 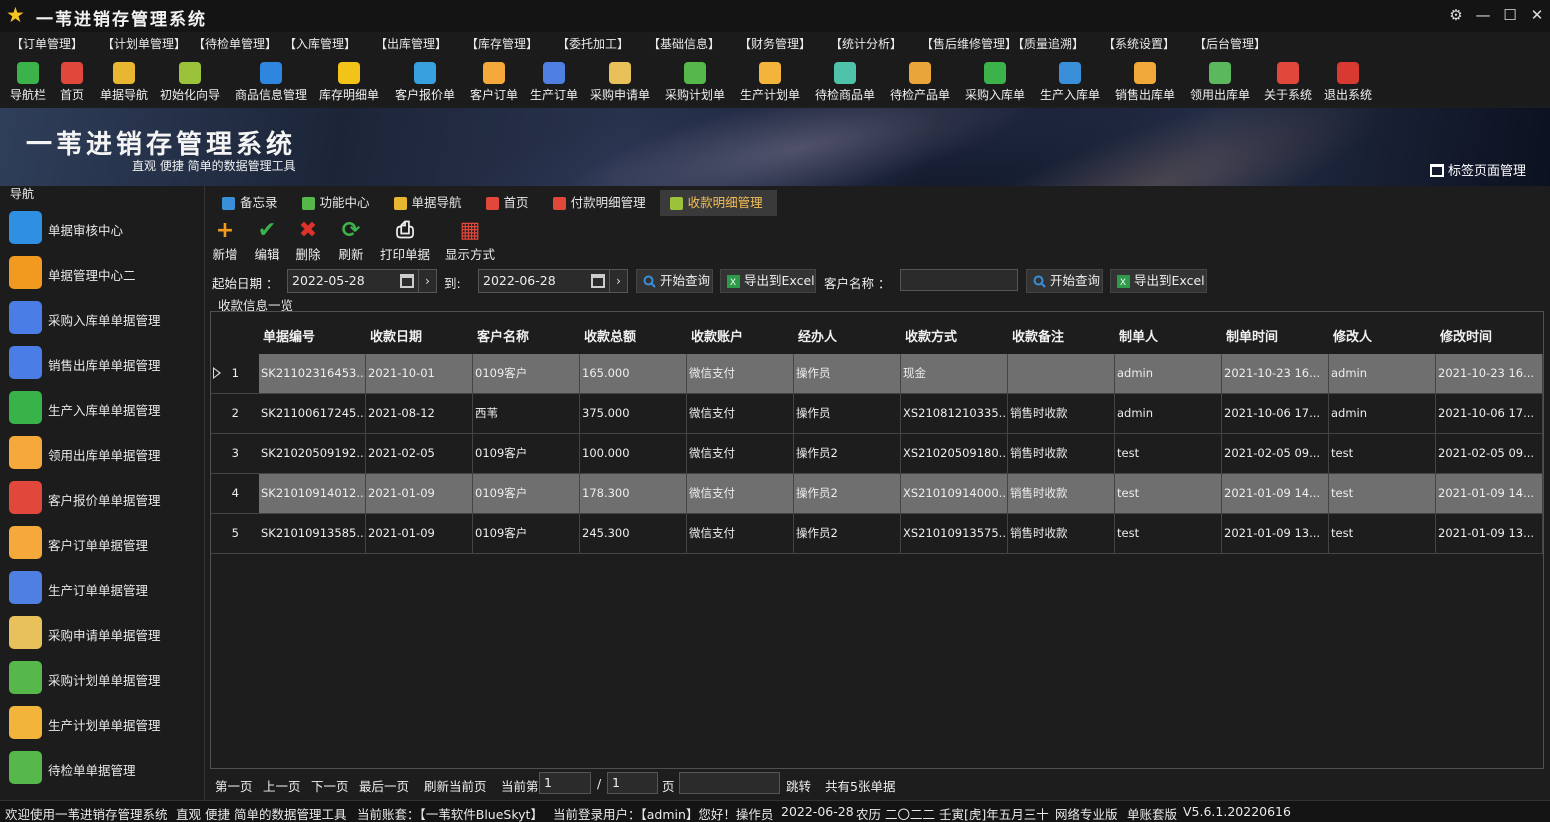 What do you see at coordinates (1046, 44) in the screenshot?
I see `menu-item: 【质量追溯】` at bounding box center [1046, 44].